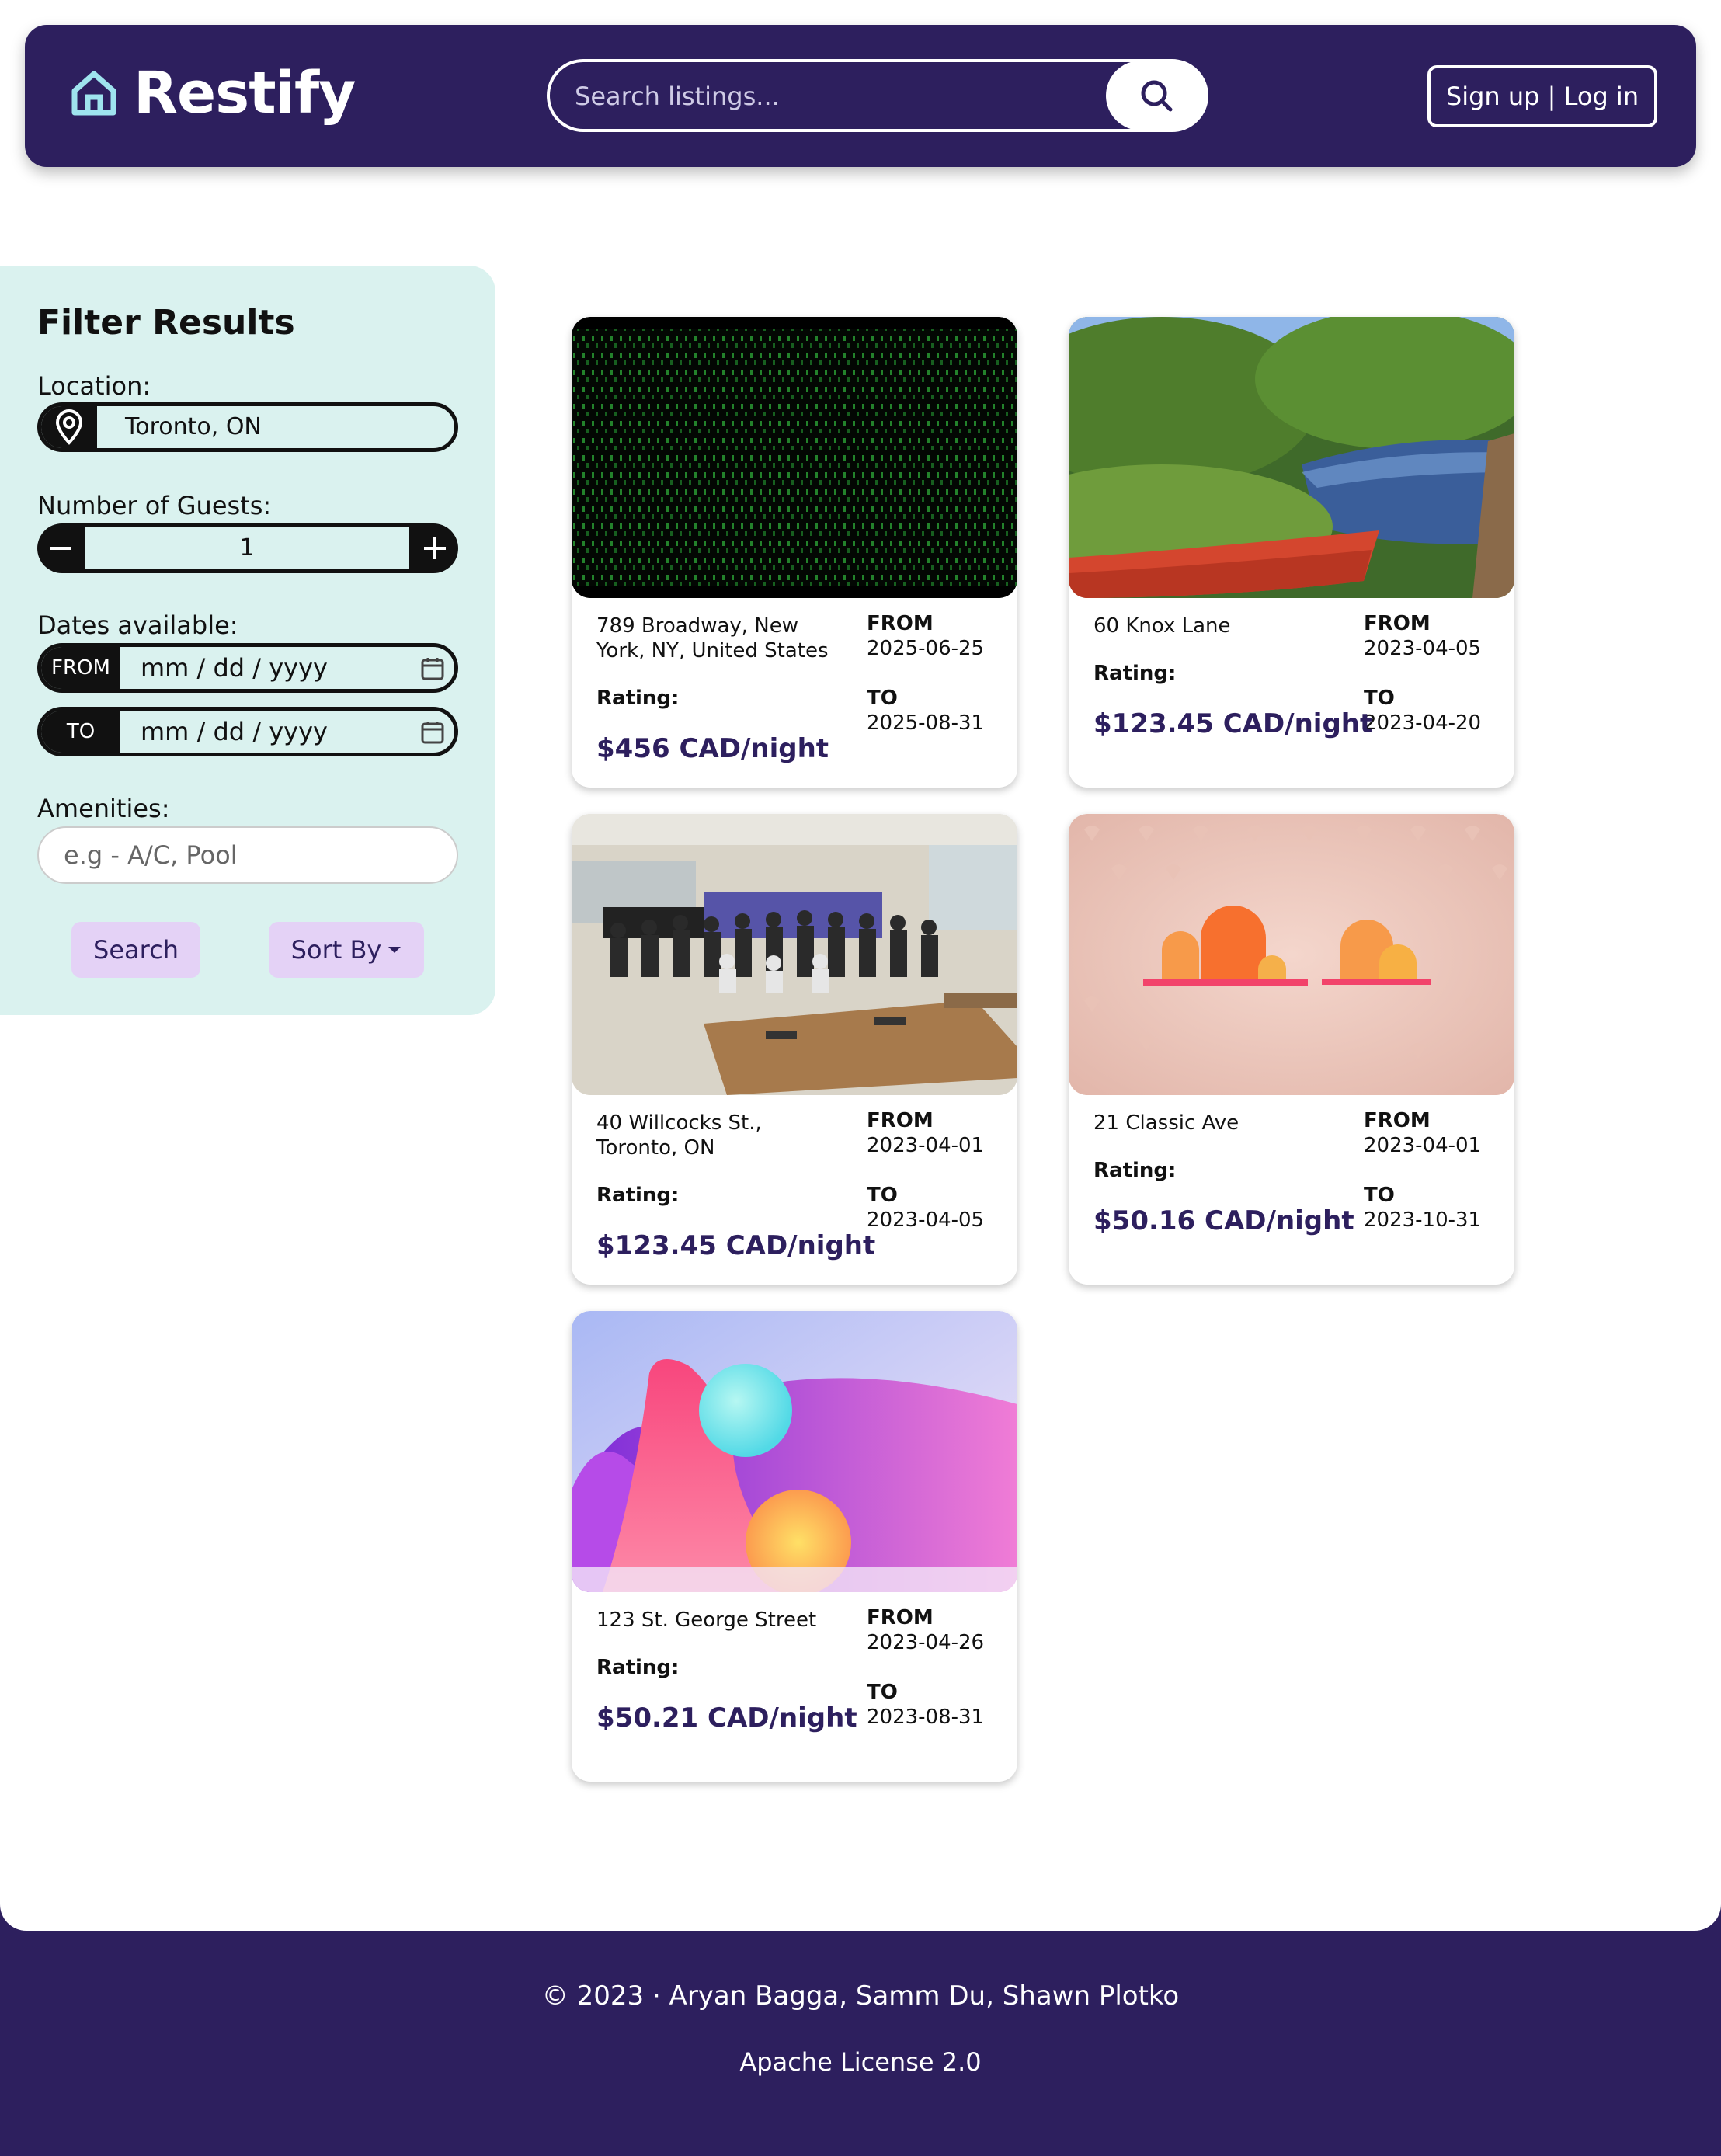 The image size is (1721, 2156). I want to click on location-value: Toronto, ON, so click(193, 426).